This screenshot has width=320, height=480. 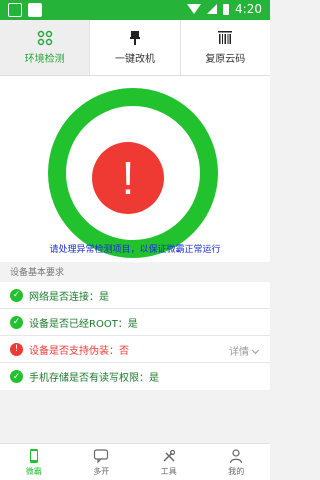 What do you see at coordinates (169, 455) in the screenshot?
I see `tools-icon` at bounding box center [169, 455].